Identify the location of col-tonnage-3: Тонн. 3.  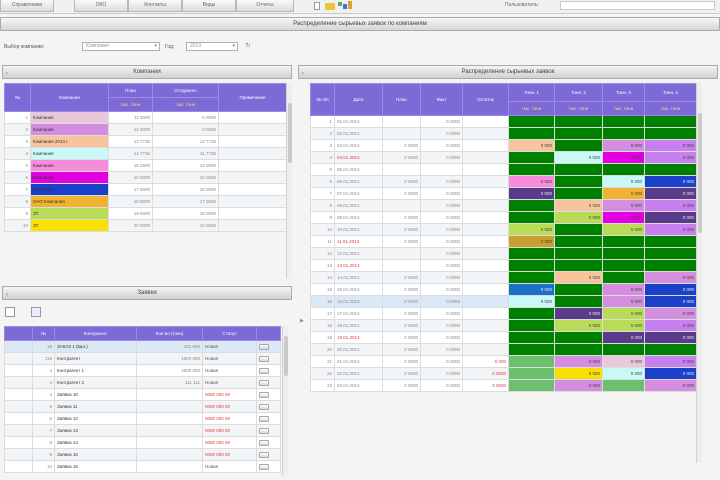
(623, 92).